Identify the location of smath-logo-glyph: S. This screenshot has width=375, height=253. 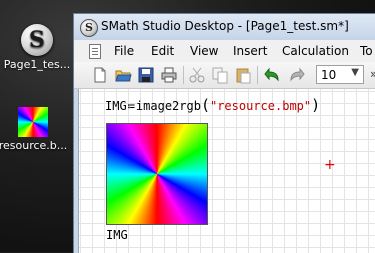
(37, 40).